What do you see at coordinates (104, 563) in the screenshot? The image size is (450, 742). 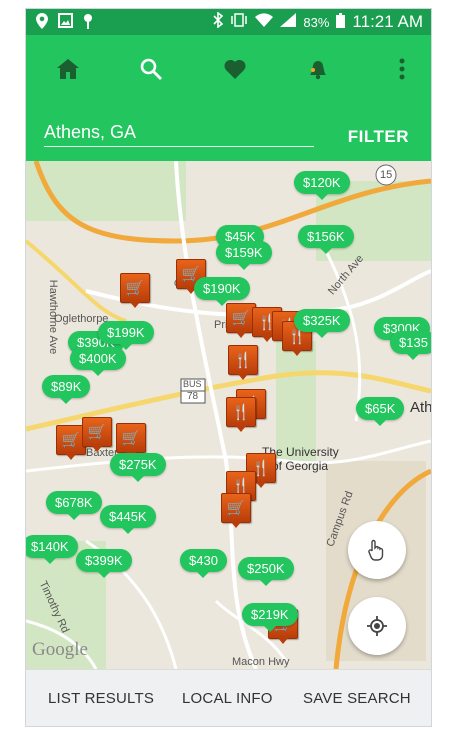 I see `price-pin: $399K` at bounding box center [104, 563].